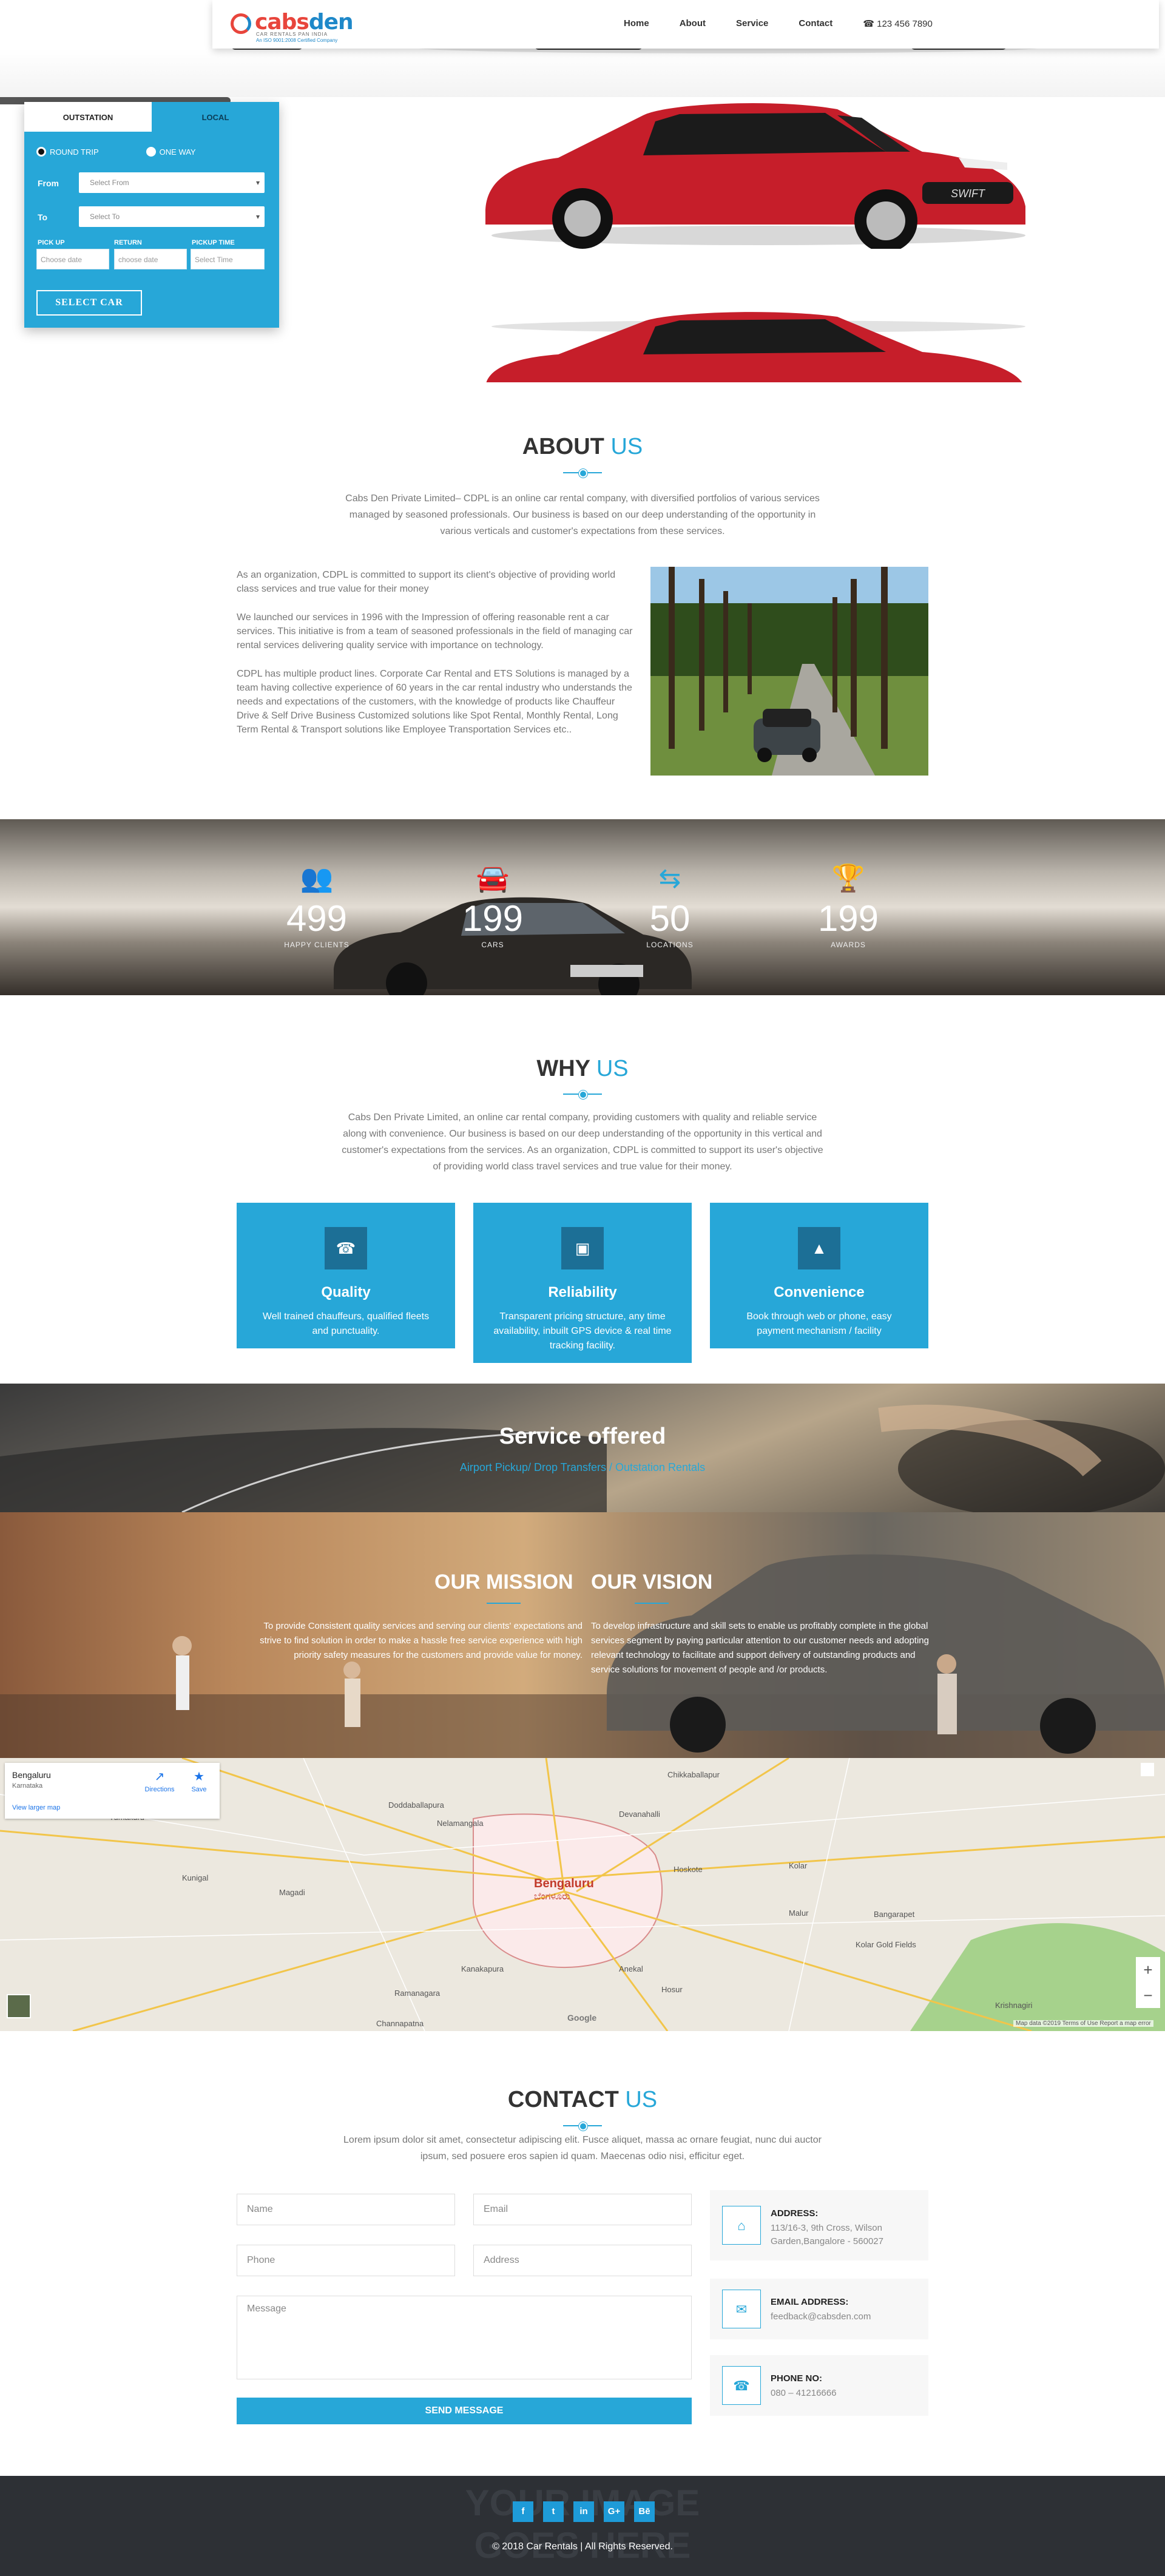 The height and width of the screenshot is (2576, 1165). Describe the element at coordinates (417, 1993) in the screenshot. I see `map-town: Ramanagara` at that location.